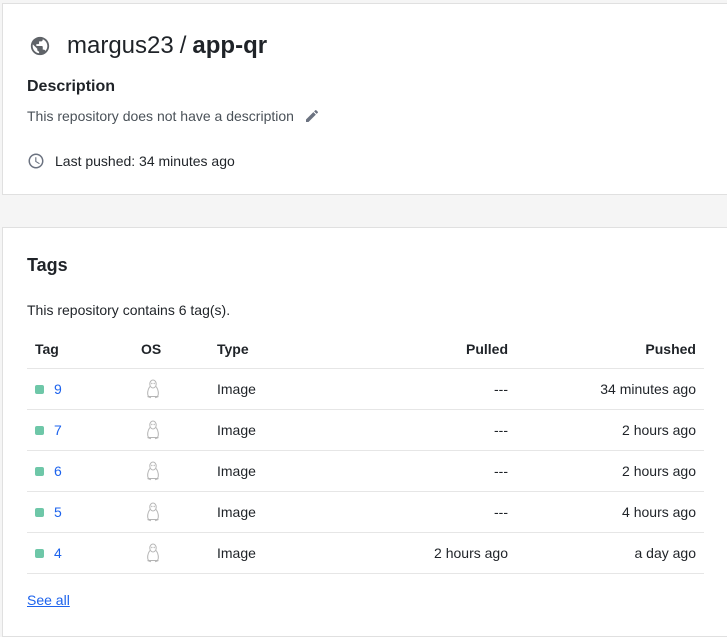 This screenshot has height=637, width=727. What do you see at coordinates (610, 349) in the screenshot?
I see `column-header-pushed: Pushed` at bounding box center [610, 349].